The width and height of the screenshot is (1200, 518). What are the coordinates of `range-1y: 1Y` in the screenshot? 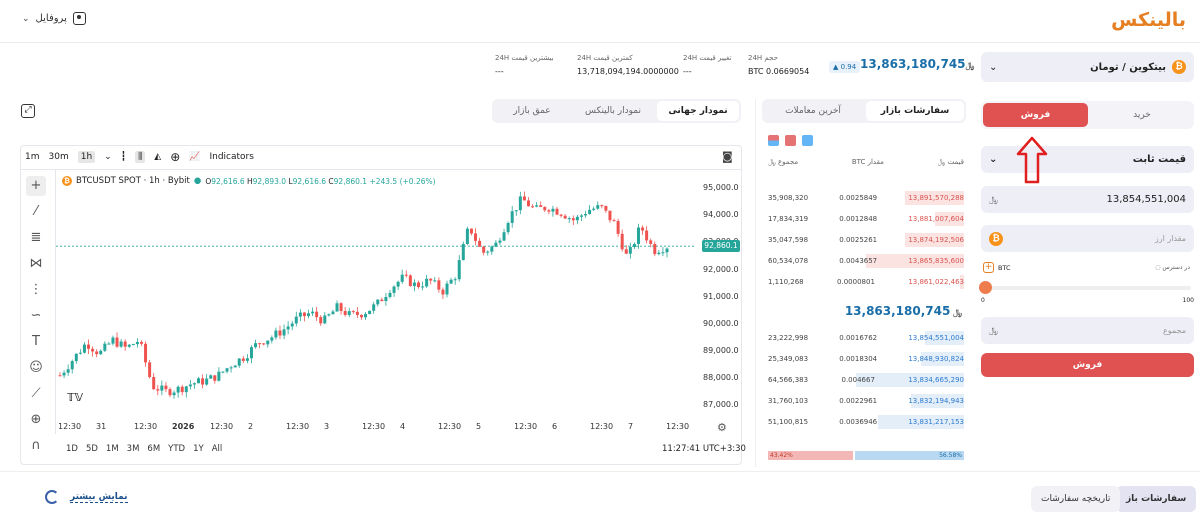 It's located at (198, 449).